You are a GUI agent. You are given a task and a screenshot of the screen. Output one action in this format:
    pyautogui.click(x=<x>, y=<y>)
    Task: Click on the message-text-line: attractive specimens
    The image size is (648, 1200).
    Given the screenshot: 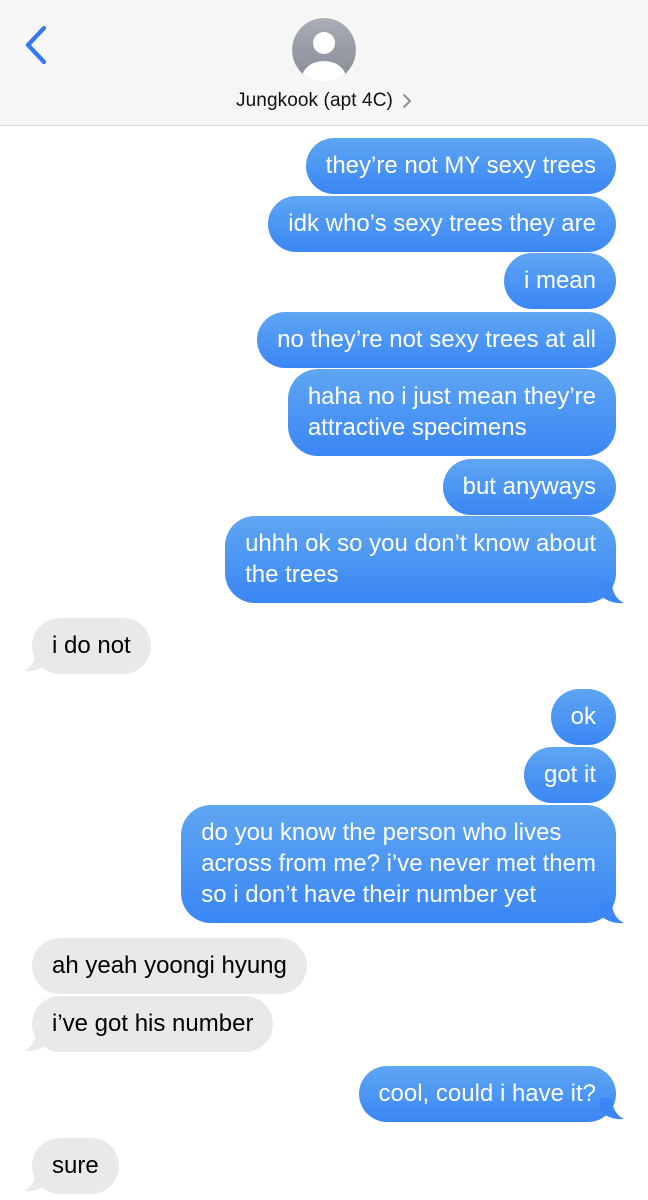 What is the action you would take?
    pyautogui.click(x=417, y=427)
    